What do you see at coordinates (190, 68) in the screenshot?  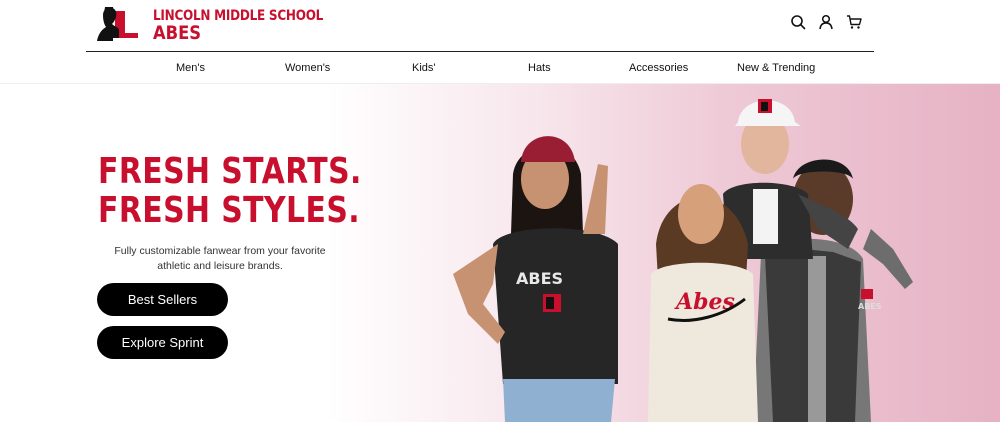 I see `nav-mens: Men's` at bounding box center [190, 68].